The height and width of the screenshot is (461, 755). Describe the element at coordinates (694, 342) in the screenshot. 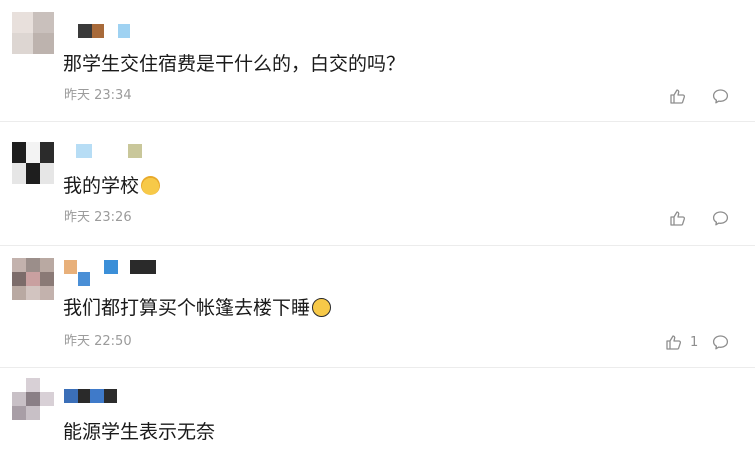

I see `like-count: 1` at that location.